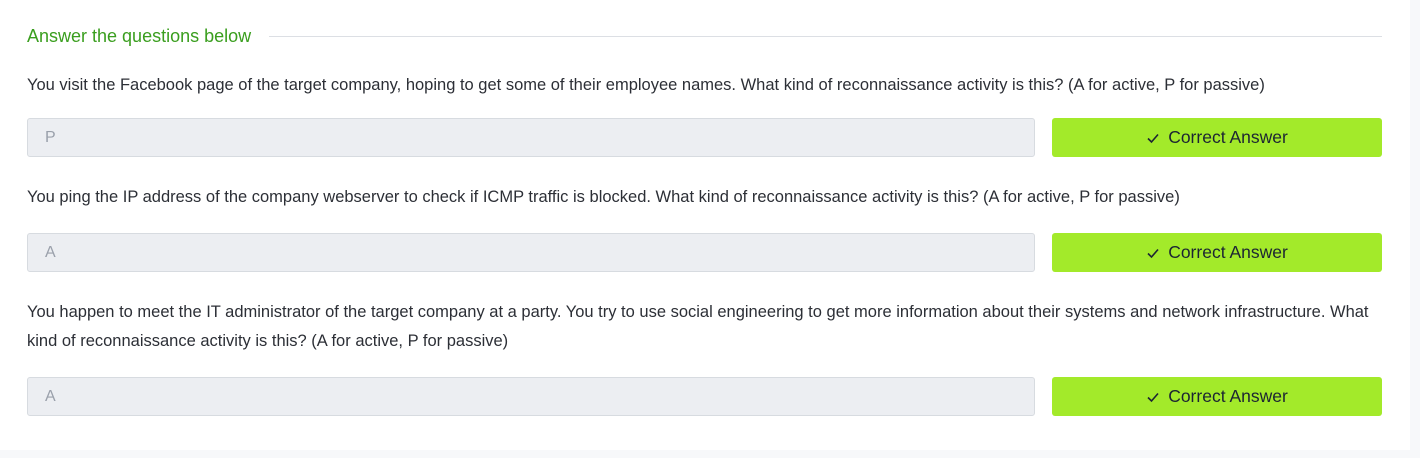  I want to click on correct-answer-2-button: Correct Answer, so click(1217, 252).